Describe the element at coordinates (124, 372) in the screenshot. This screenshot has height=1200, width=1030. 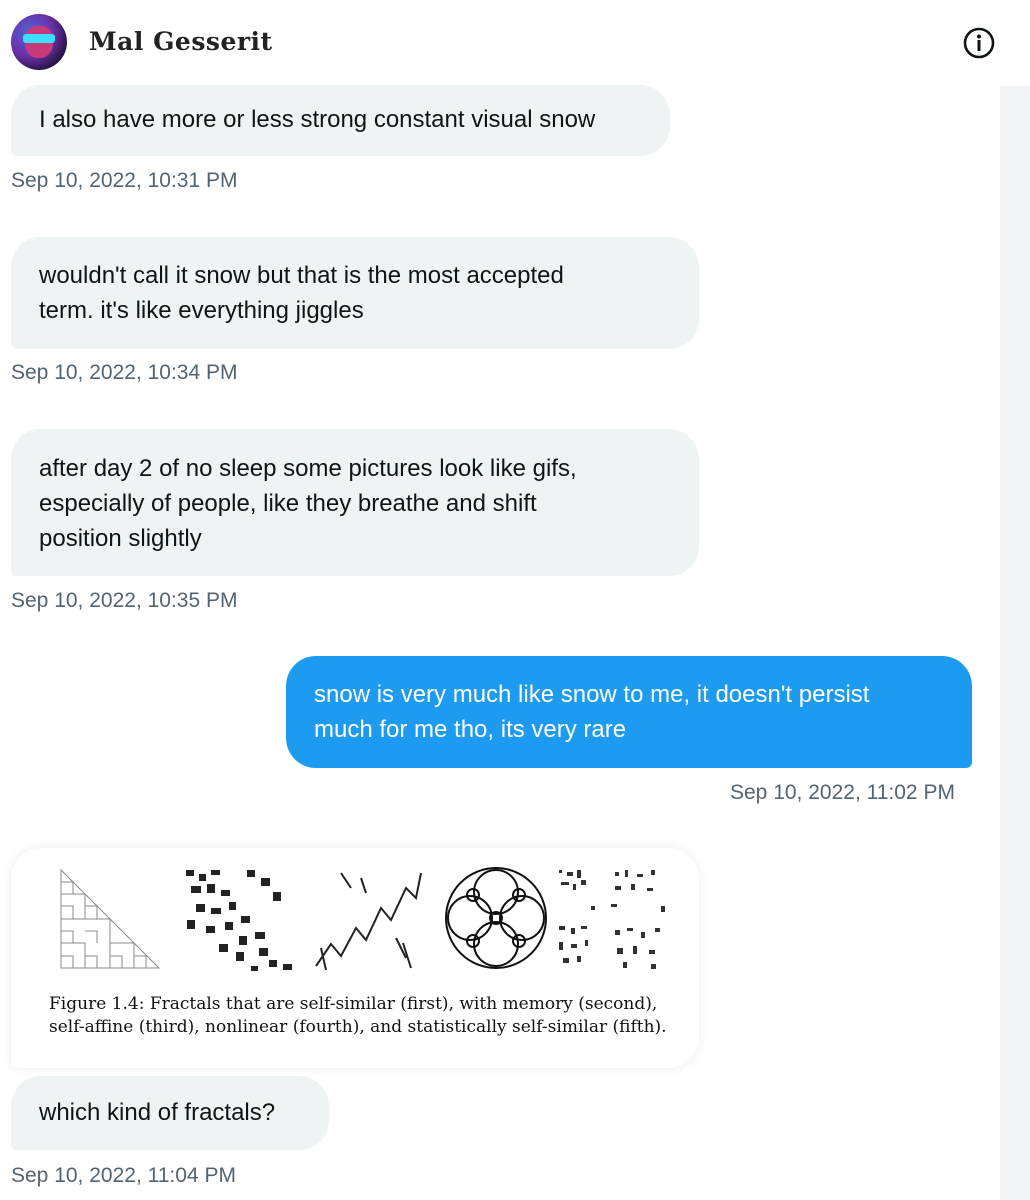
I see `message-timestamp: Sep 10, 2022, 10:34 PM` at that location.